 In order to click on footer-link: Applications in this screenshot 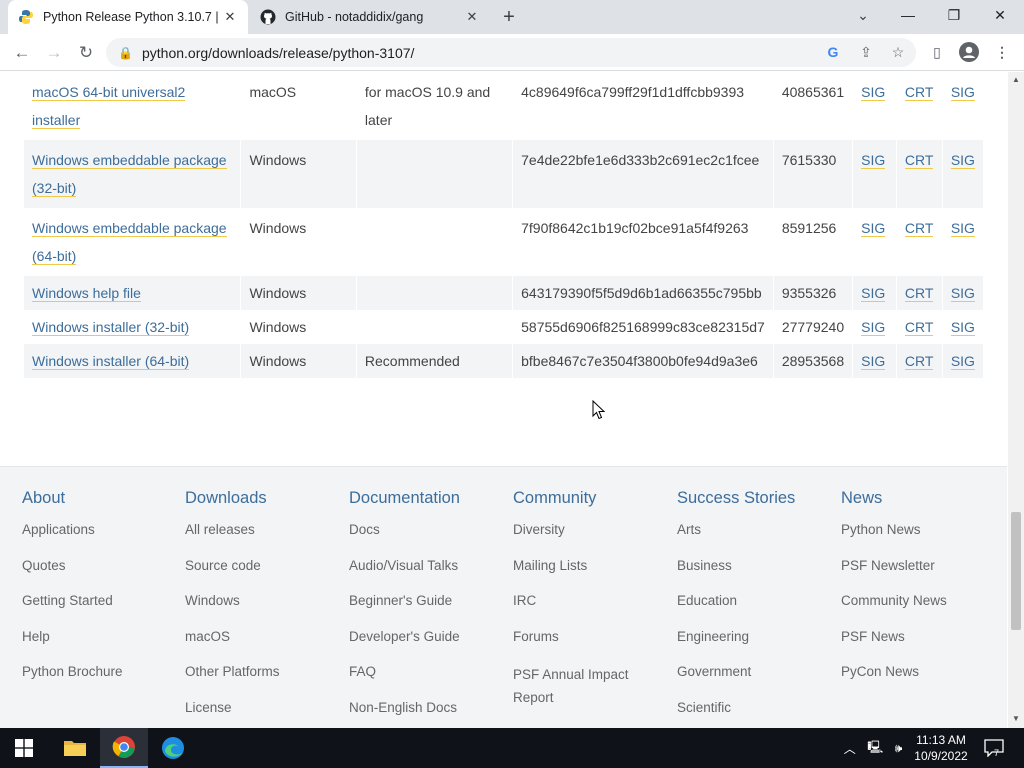, I will do `click(102, 530)`.